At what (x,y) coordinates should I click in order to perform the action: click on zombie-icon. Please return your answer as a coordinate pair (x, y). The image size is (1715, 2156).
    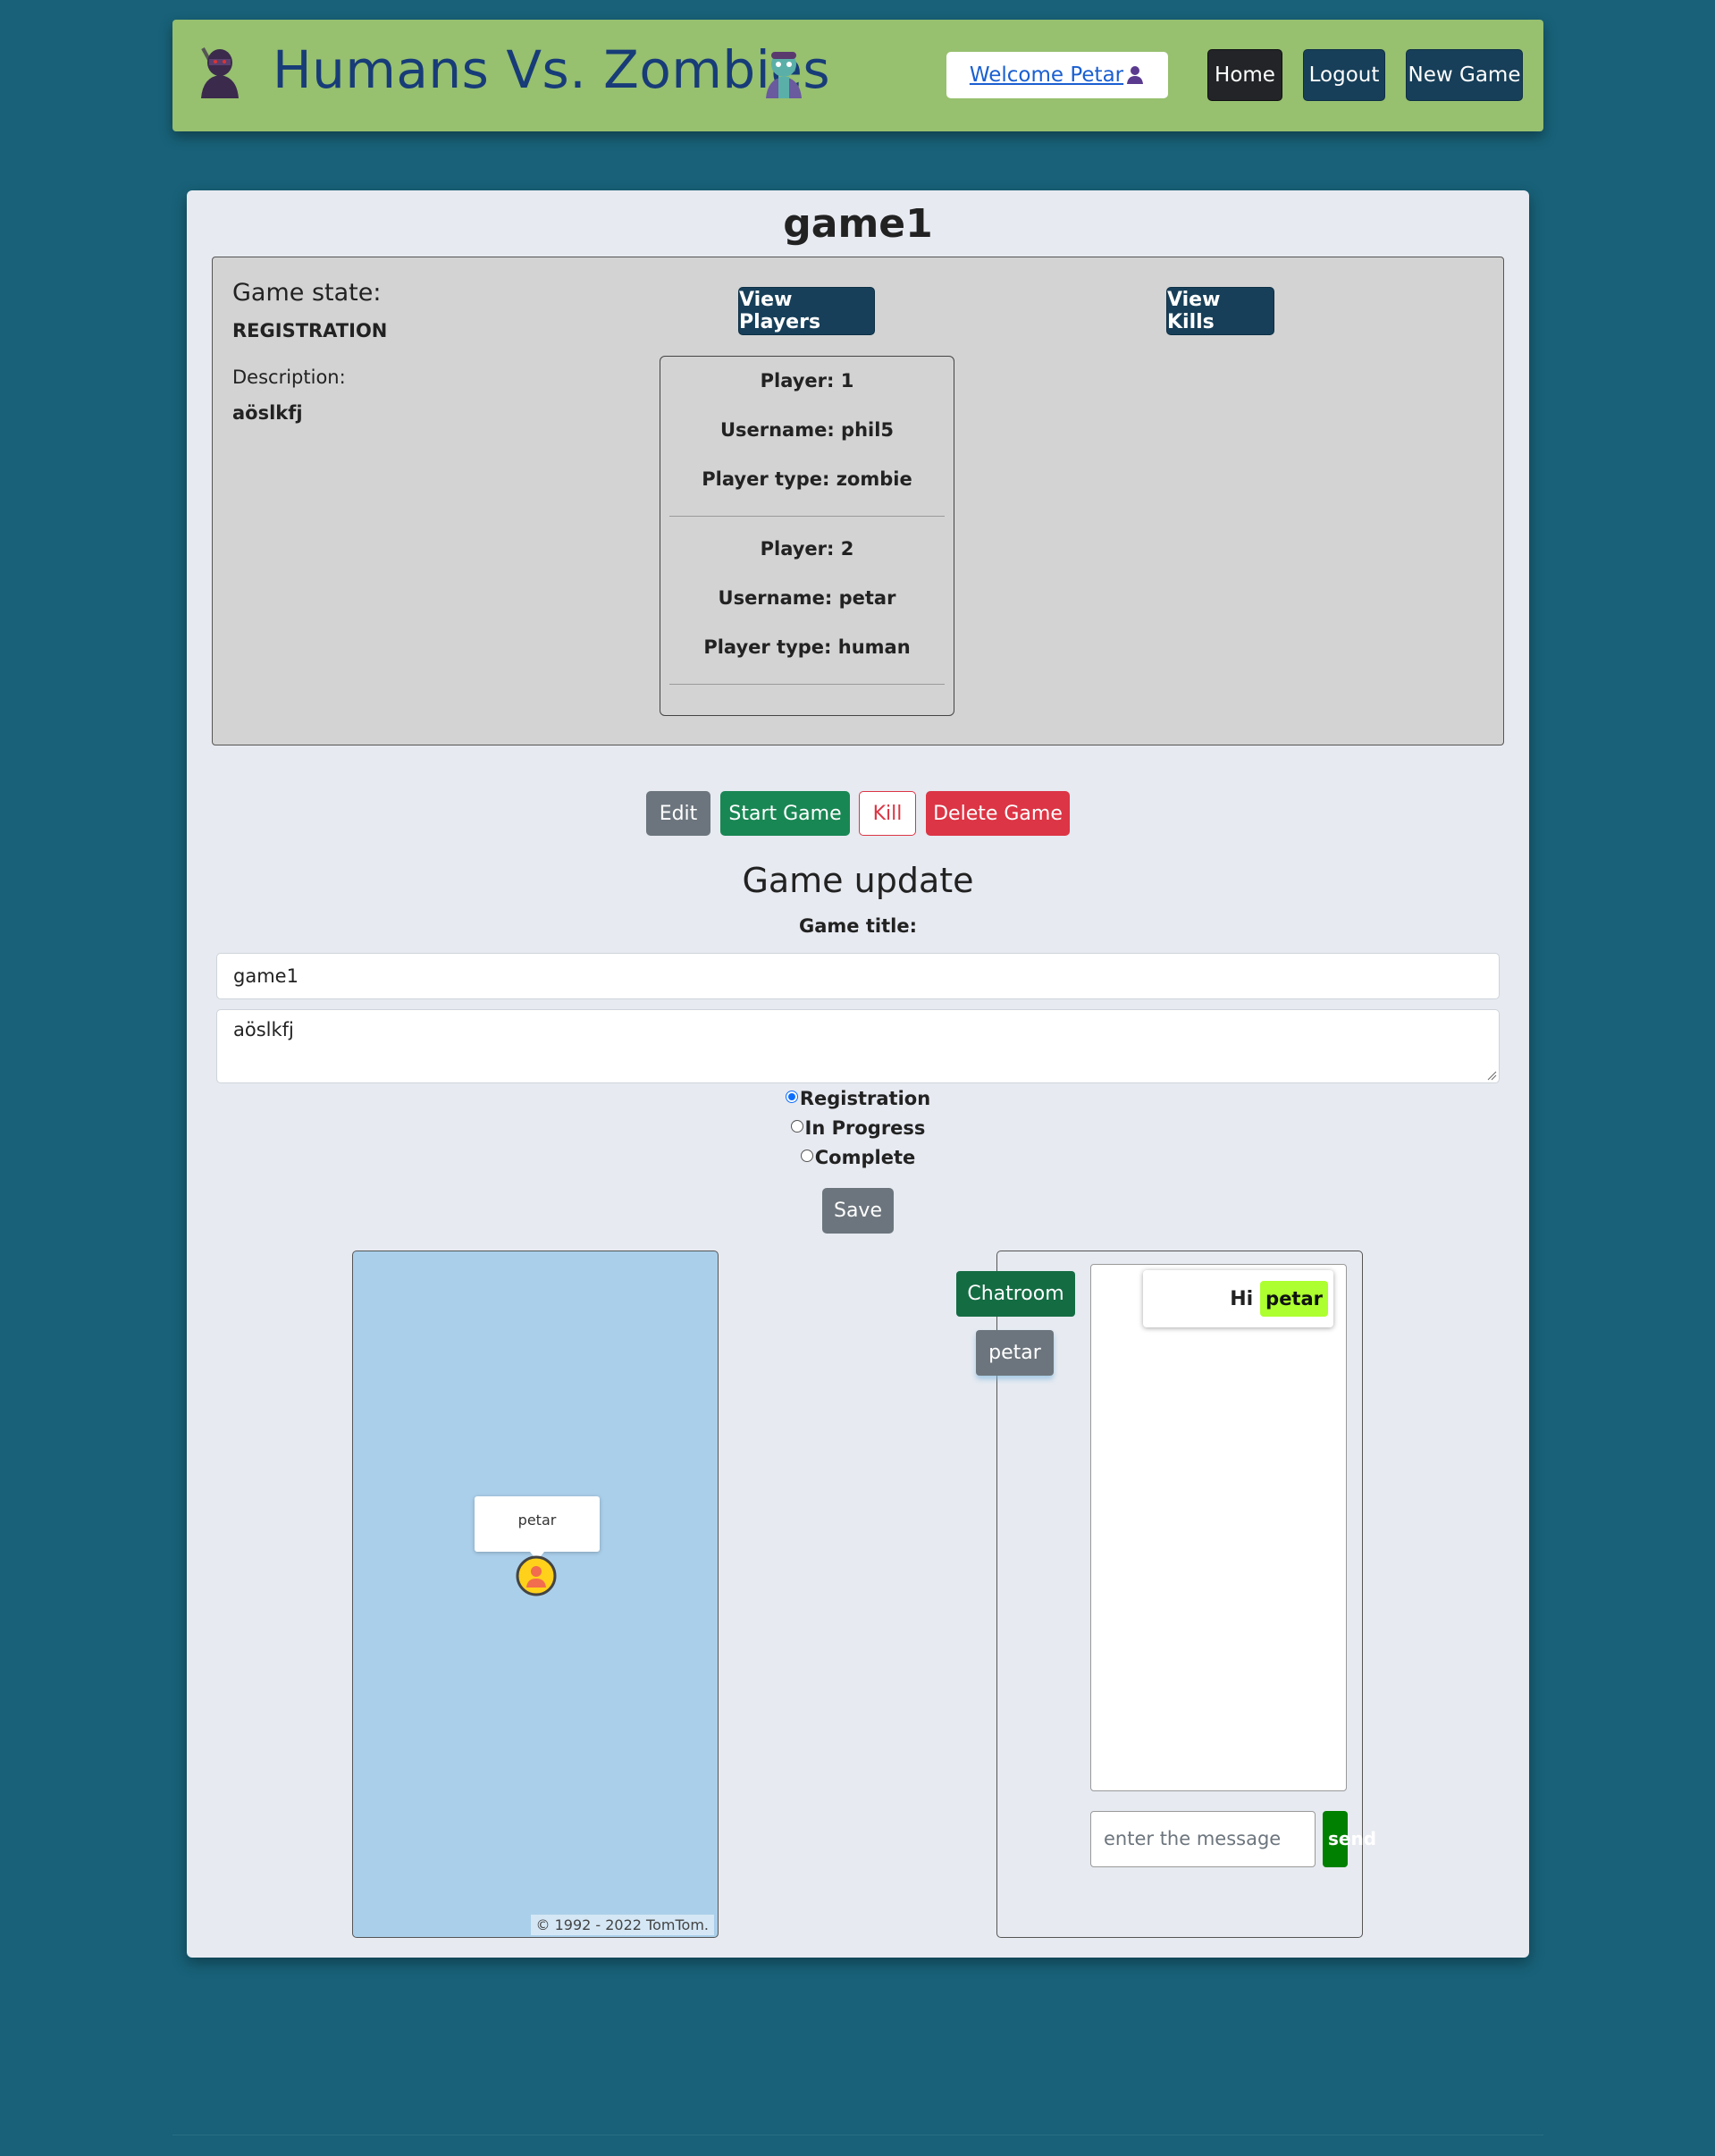
    Looking at the image, I should click on (784, 75).